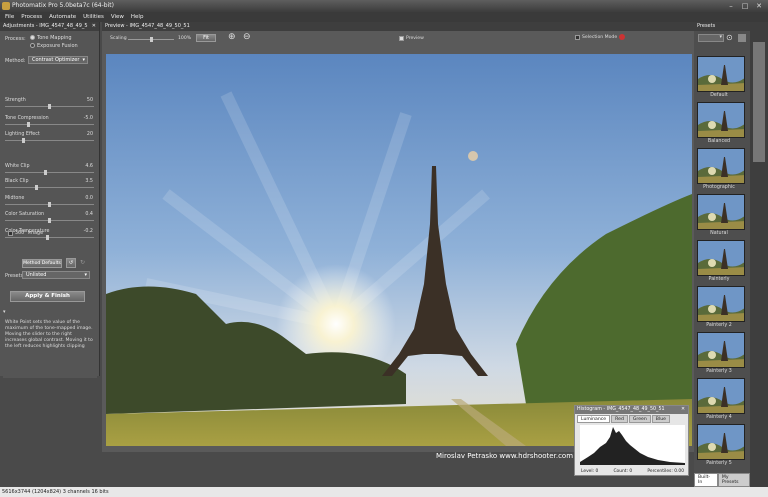 The width and height of the screenshot is (768, 497). Describe the element at coordinates (9, 17) in the screenshot. I see `menu-file: File` at that location.